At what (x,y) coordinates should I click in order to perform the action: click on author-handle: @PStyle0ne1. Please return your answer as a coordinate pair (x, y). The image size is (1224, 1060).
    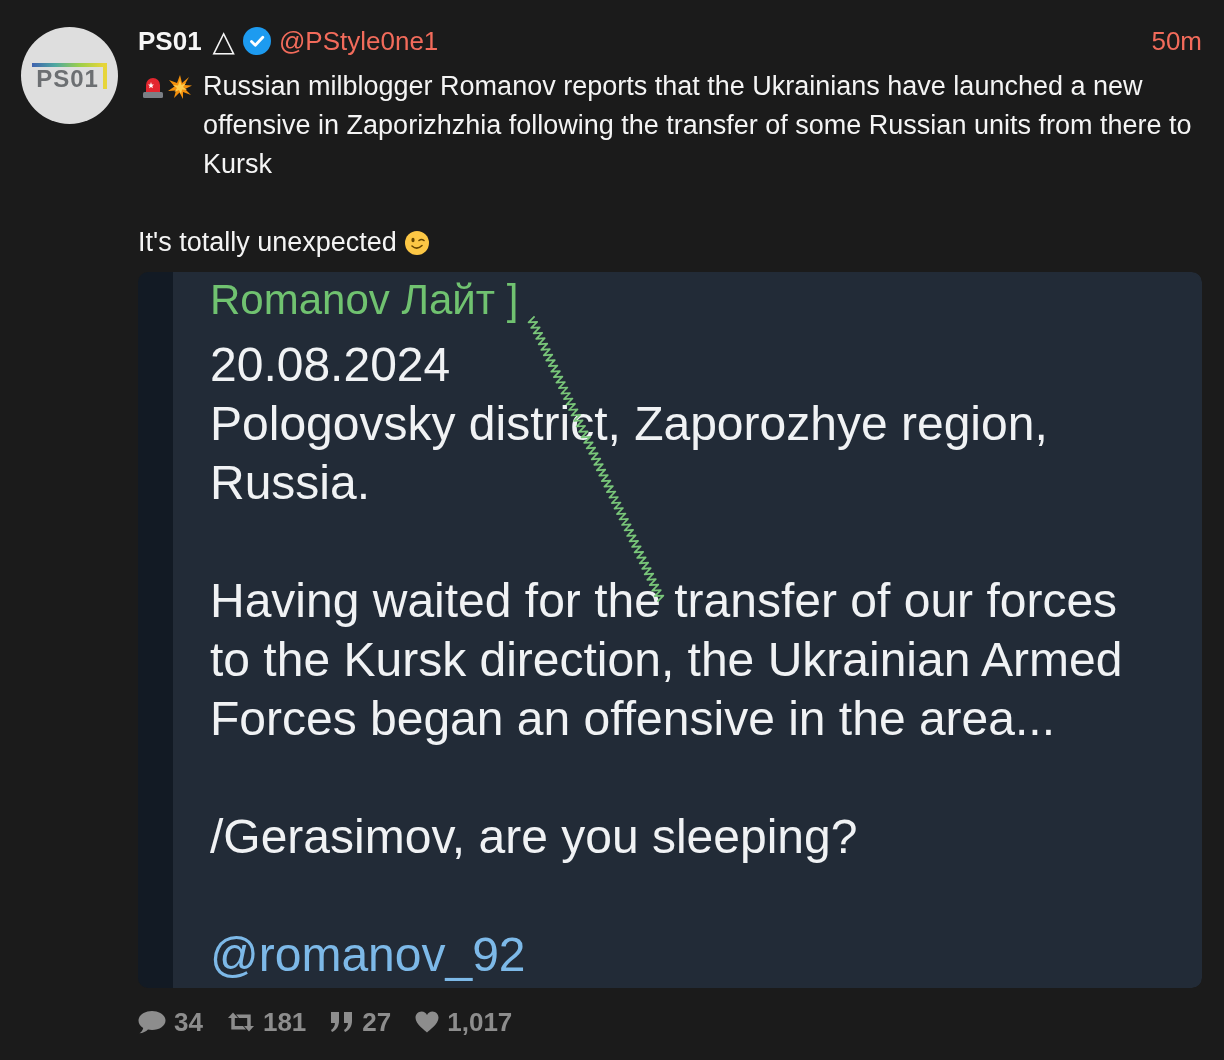
    Looking at the image, I should click on (358, 41).